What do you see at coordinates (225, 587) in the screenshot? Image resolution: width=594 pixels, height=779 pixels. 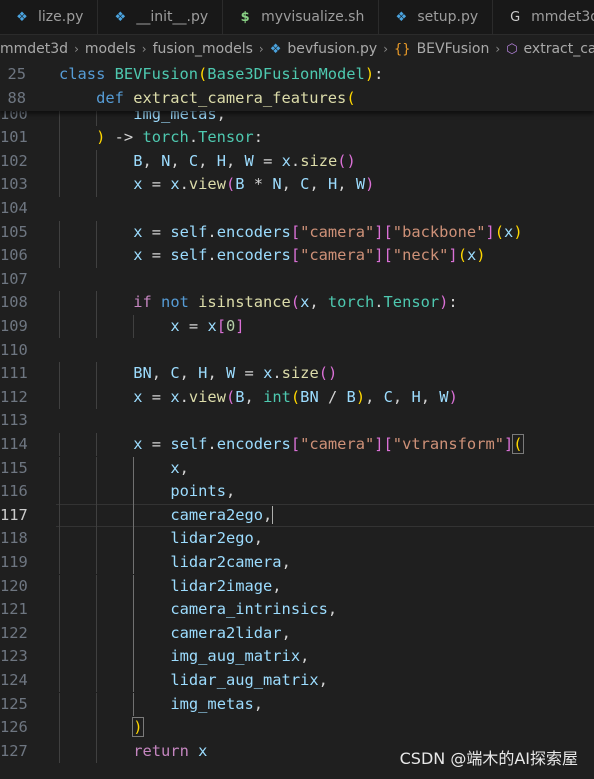 I see `code-text: lidar2image,` at bounding box center [225, 587].